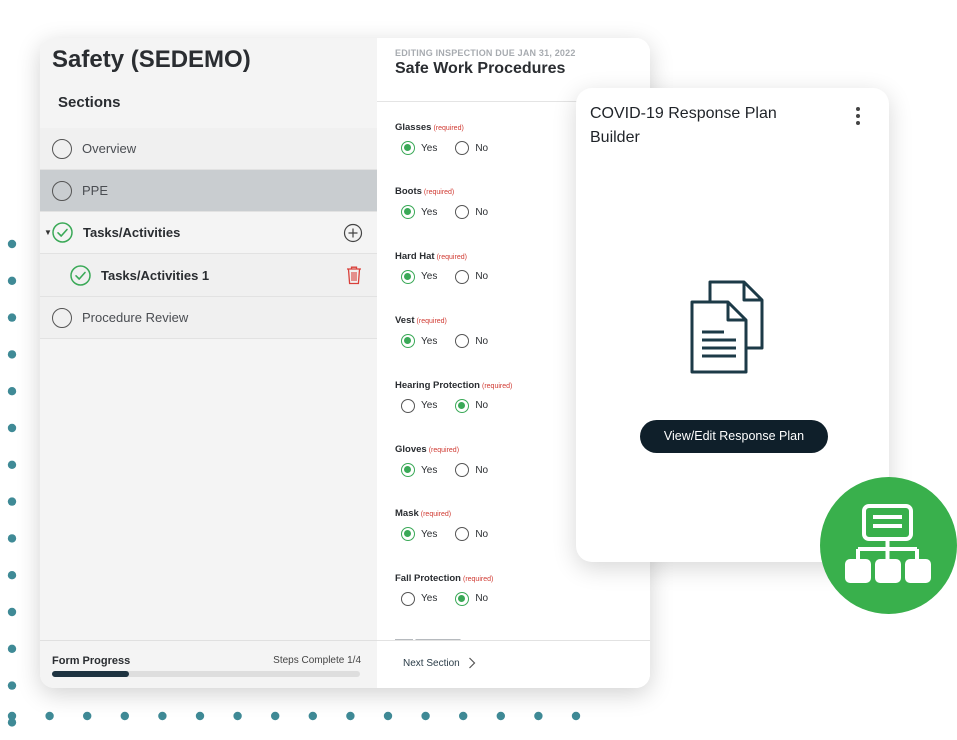 Image resolution: width=957 pixels, height=740 pixels. Describe the element at coordinates (523, 598) in the screenshot. I see `radio-group: Yes No` at that location.